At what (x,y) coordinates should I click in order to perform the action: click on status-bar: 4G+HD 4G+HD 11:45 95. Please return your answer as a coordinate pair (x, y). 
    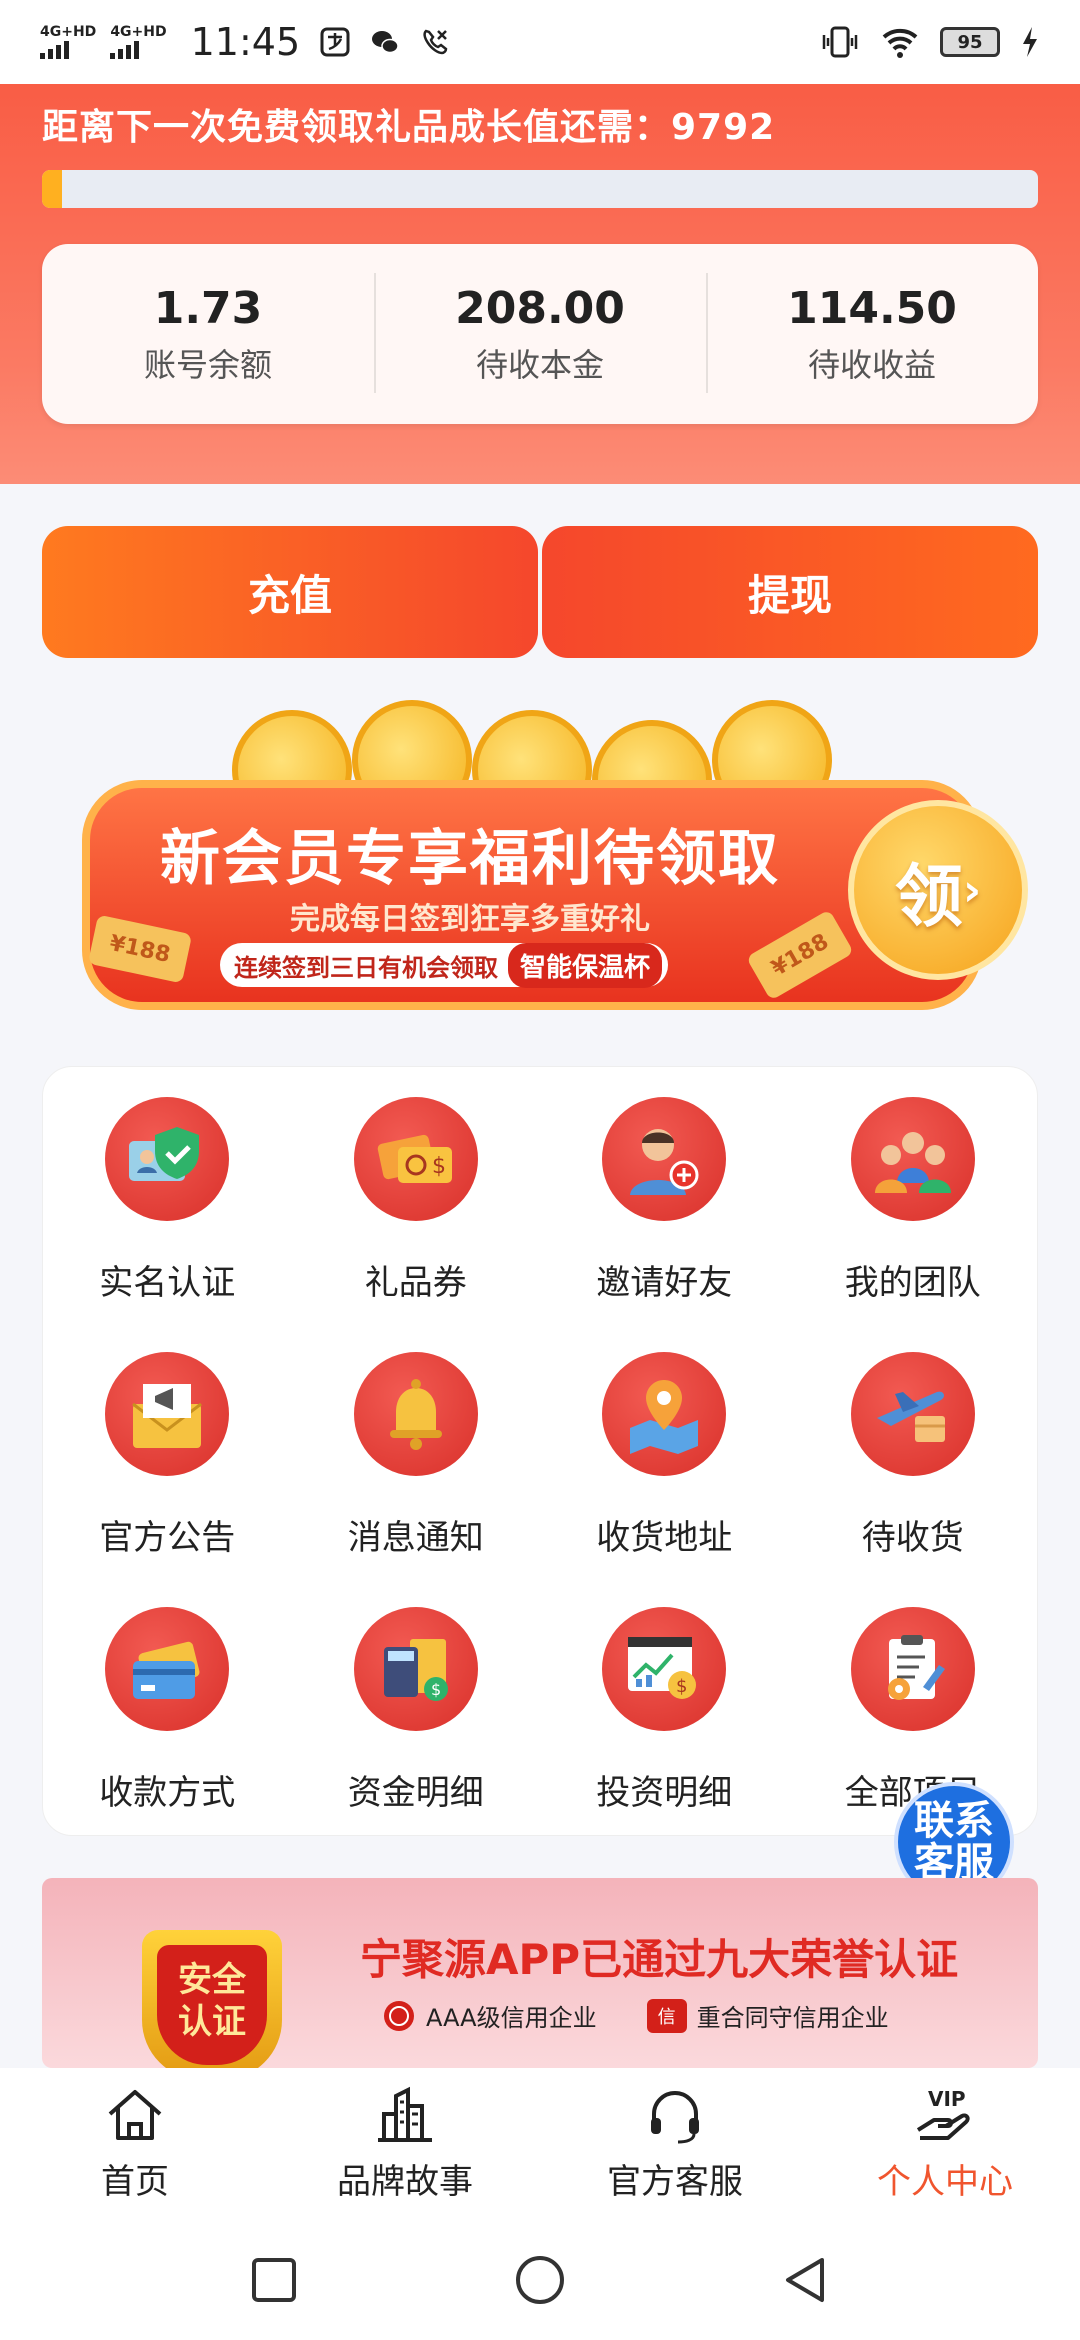
    Looking at the image, I should click on (540, 42).